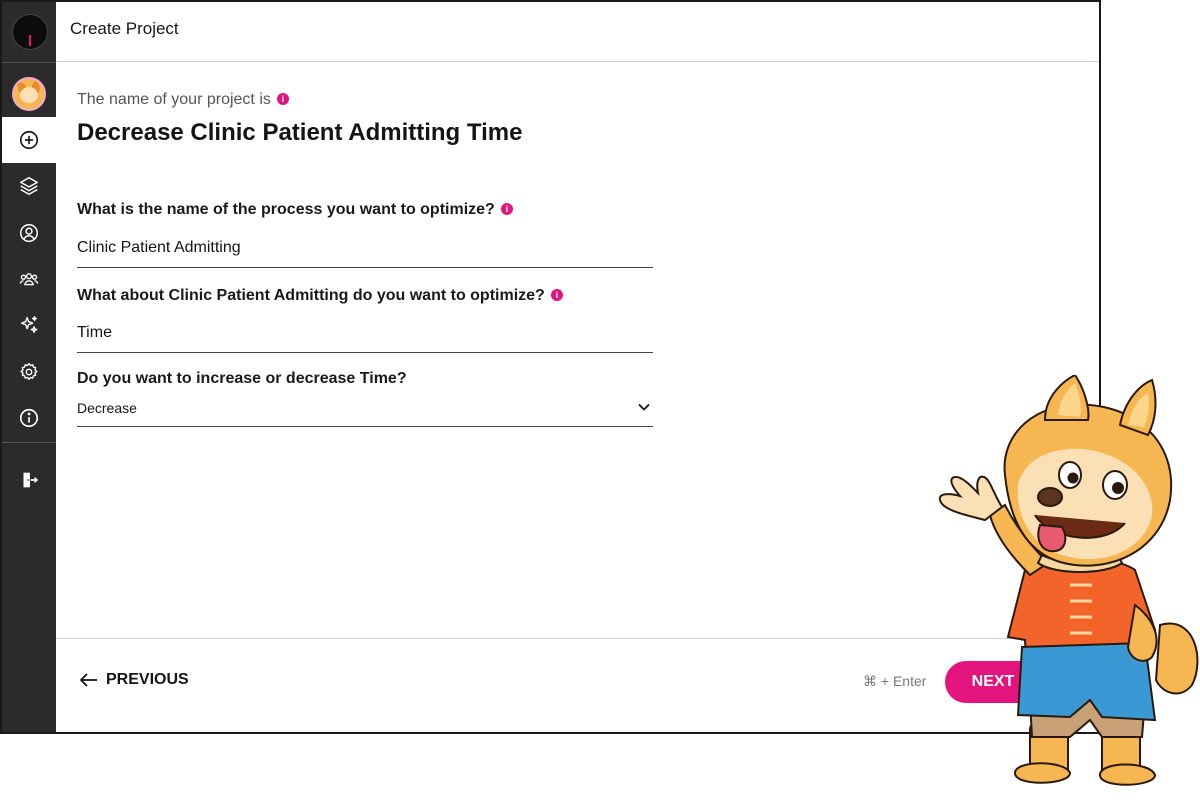  Describe the element at coordinates (147, 679) in the screenshot. I see `previous-button-label: PREVIOUS` at that location.